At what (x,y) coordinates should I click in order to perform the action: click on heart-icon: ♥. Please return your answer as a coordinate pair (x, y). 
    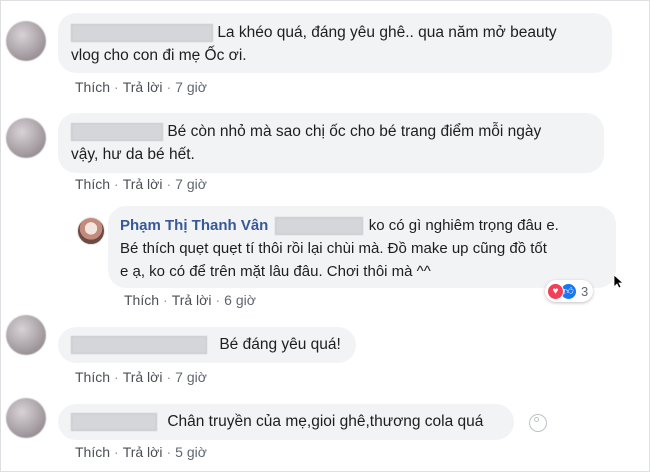
    Looking at the image, I should click on (555, 291).